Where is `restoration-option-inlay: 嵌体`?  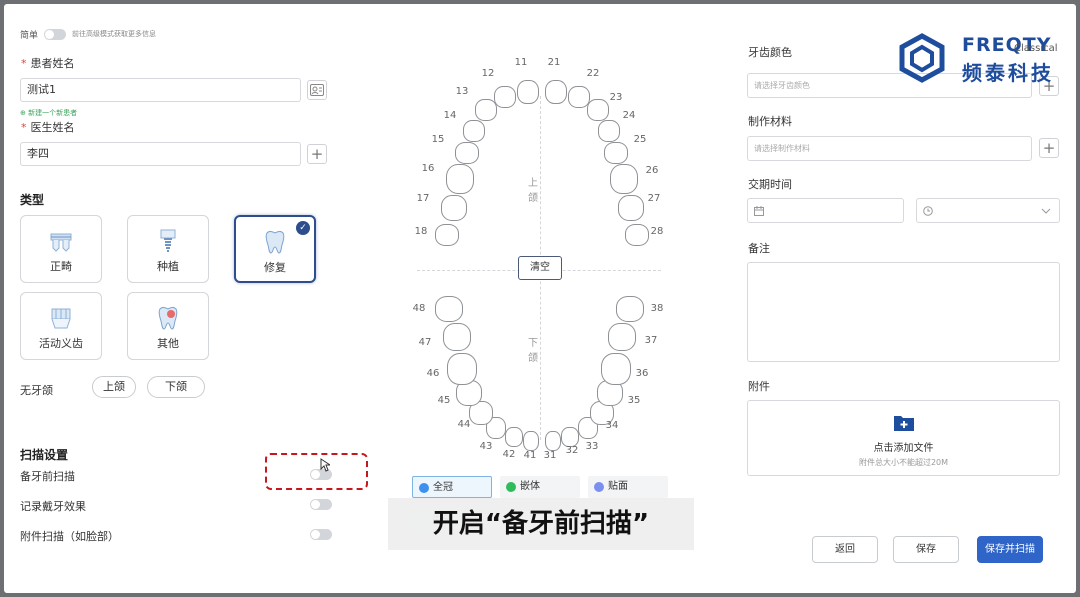 restoration-option-inlay: 嵌体 is located at coordinates (540, 487).